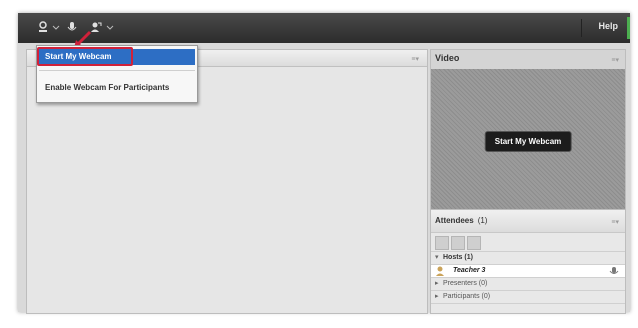  What do you see at coordinates (324, 28) in the screenshot?
I see `top-toolbar: Help` at bounding box center [324, 28].